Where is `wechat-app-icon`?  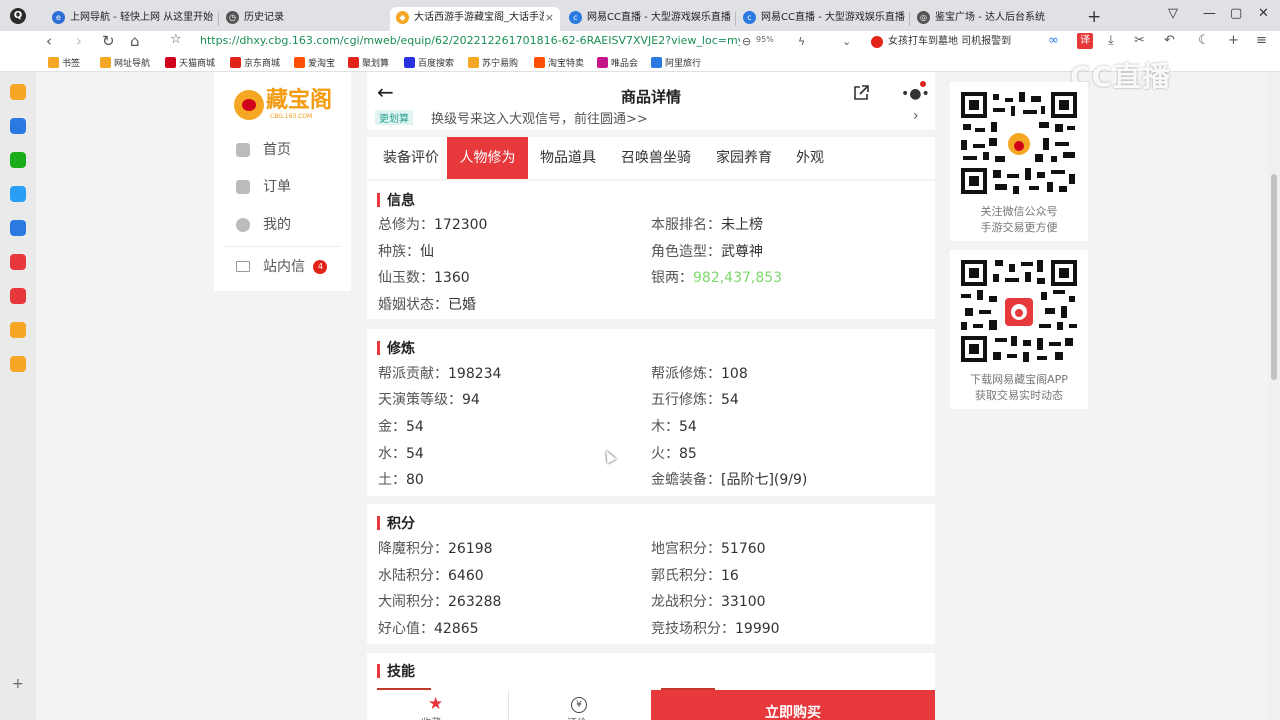
wechat-app-icon is located at coordinates (18, 160).